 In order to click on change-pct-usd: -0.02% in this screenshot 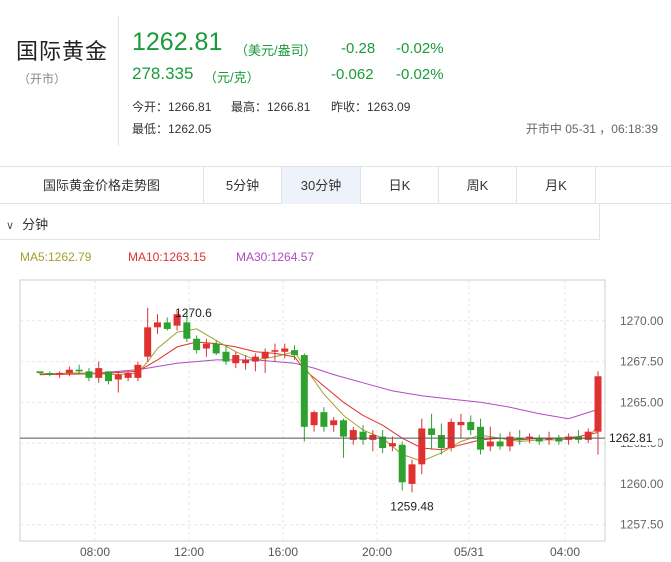, I will do `click(420, 48)`.